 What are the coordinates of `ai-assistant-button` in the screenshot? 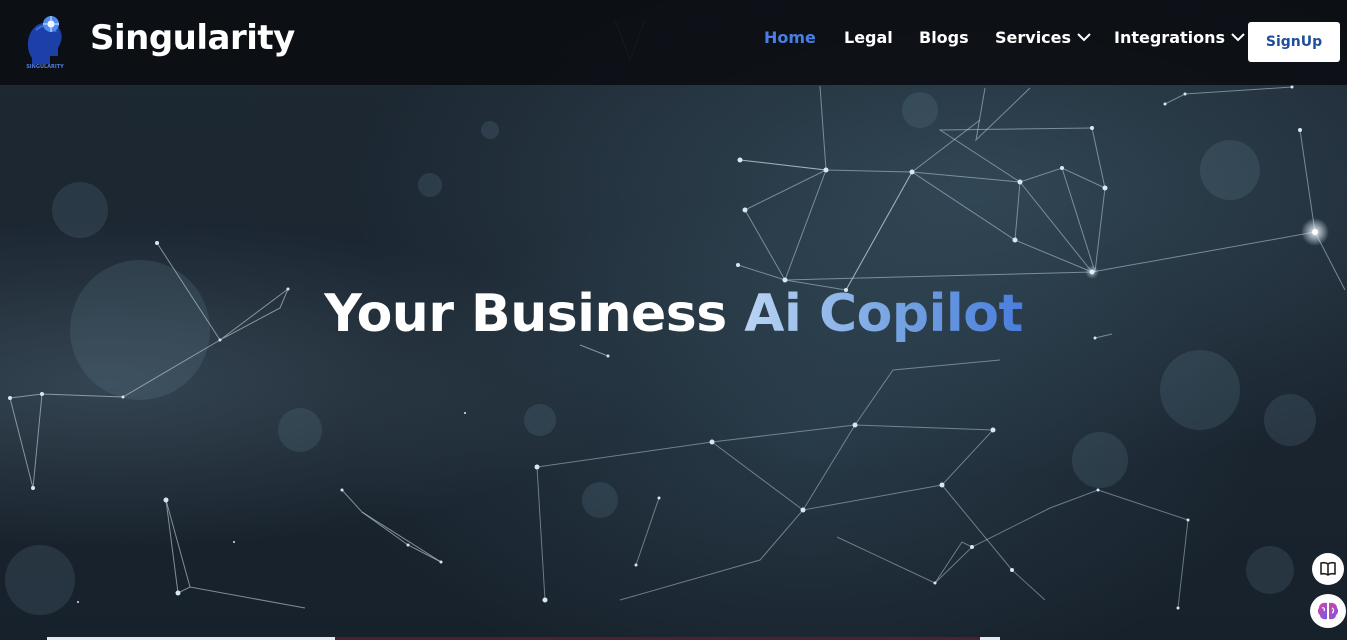 It's located at (1328, 611).